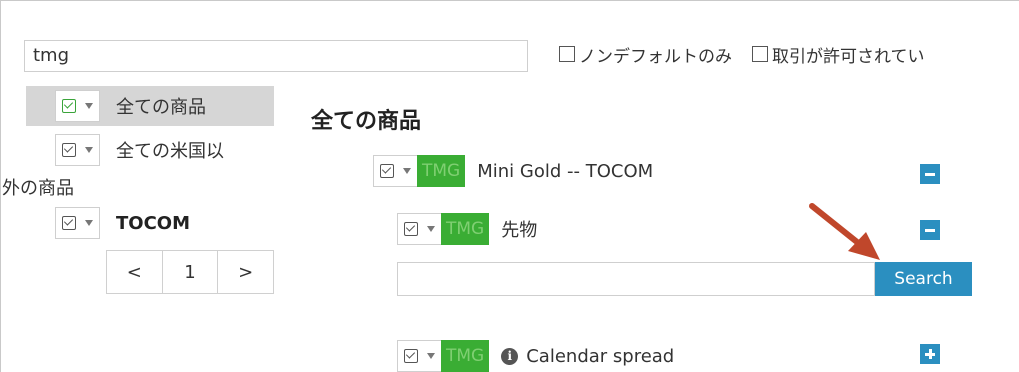  Describe the element at coordinates (245, 272) in the screenshot. I see `pager-next-button: >` at that location.